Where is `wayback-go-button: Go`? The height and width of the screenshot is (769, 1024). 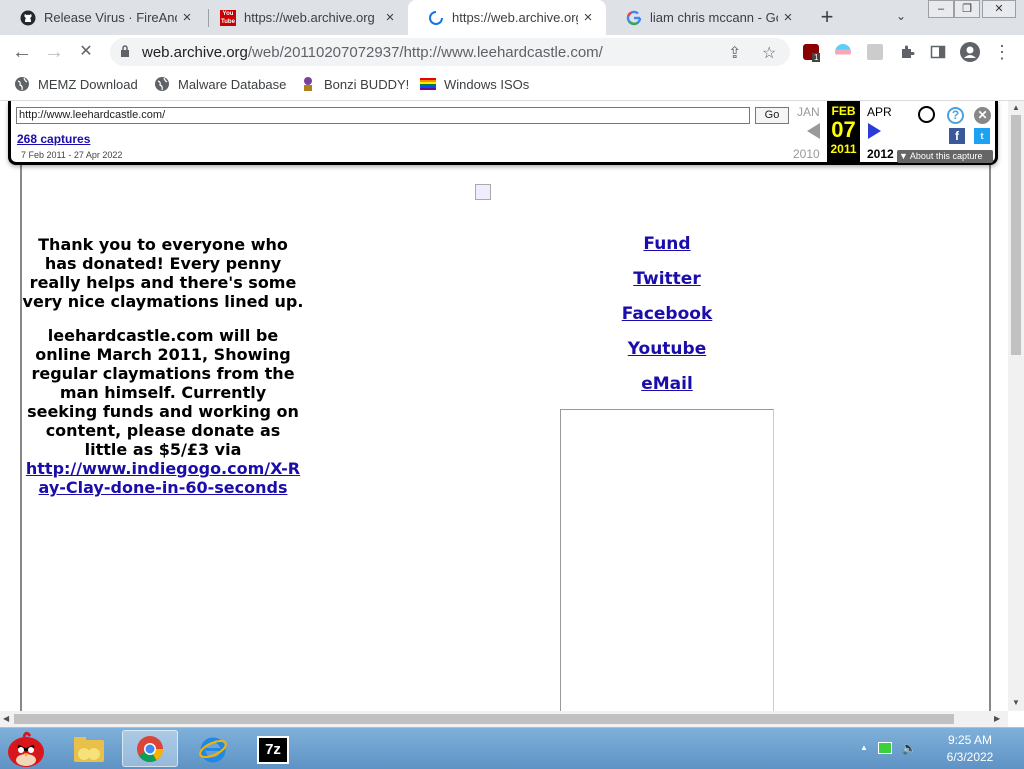
wayback-go-button: Go is located at coordinates (772, 115).